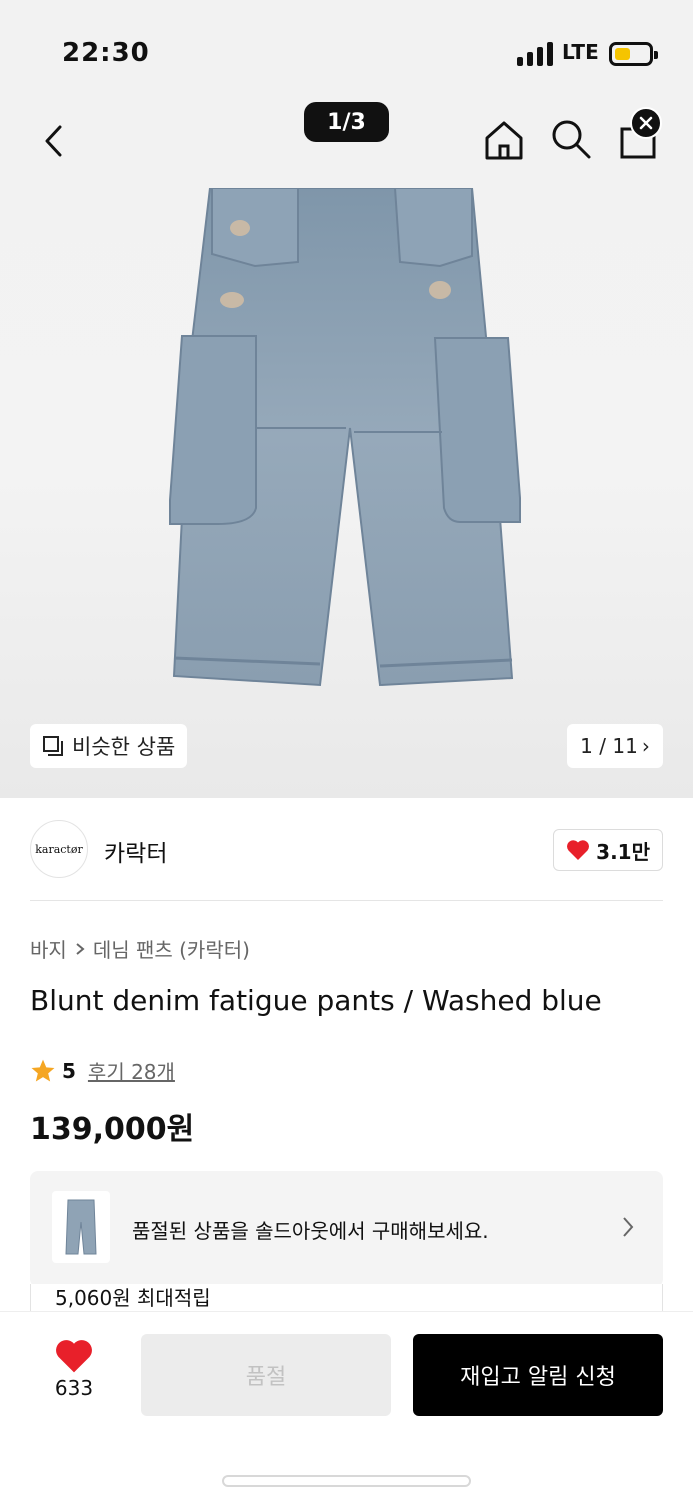  I want to click on brand-name: 카락터, so click(135, 851).